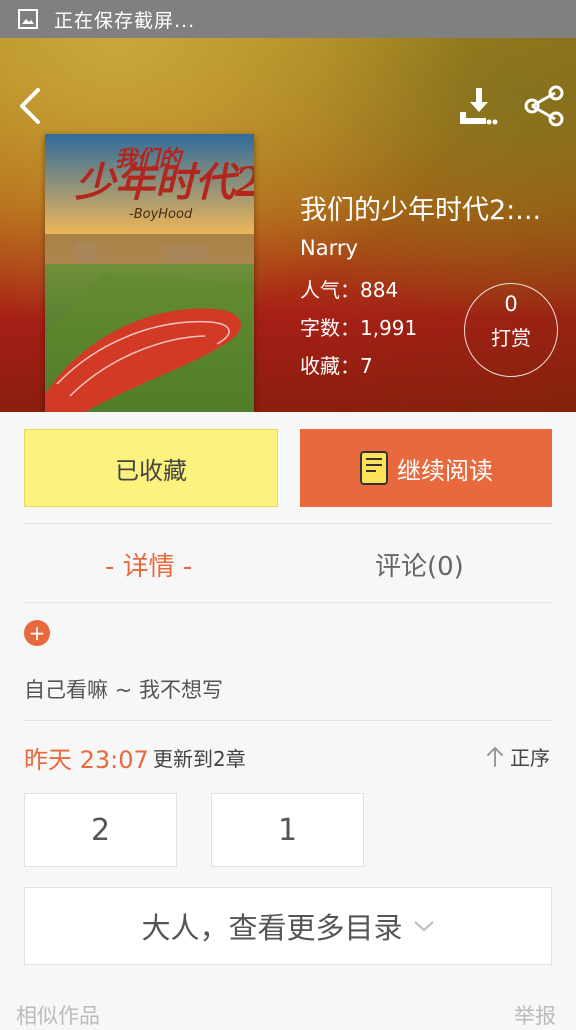  What do you see at coordinates (199, 759) in the screenshot?
I see `update-info: 更新到2章` at bounding box center [199, 759].